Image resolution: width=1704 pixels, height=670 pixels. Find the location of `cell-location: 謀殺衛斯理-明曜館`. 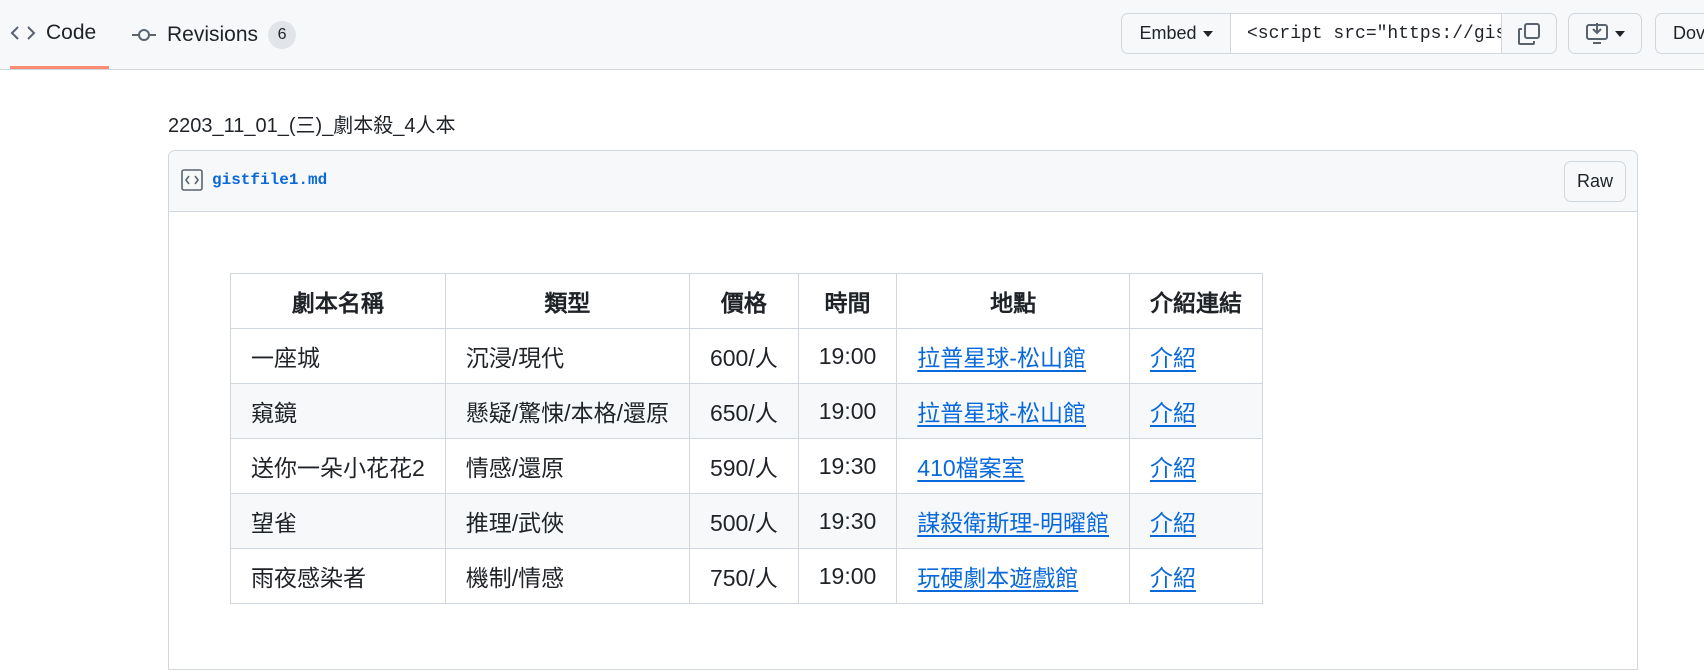

cell-location: 謀殺衛斯理-明曜館 is located at coordinates (1013, 521).